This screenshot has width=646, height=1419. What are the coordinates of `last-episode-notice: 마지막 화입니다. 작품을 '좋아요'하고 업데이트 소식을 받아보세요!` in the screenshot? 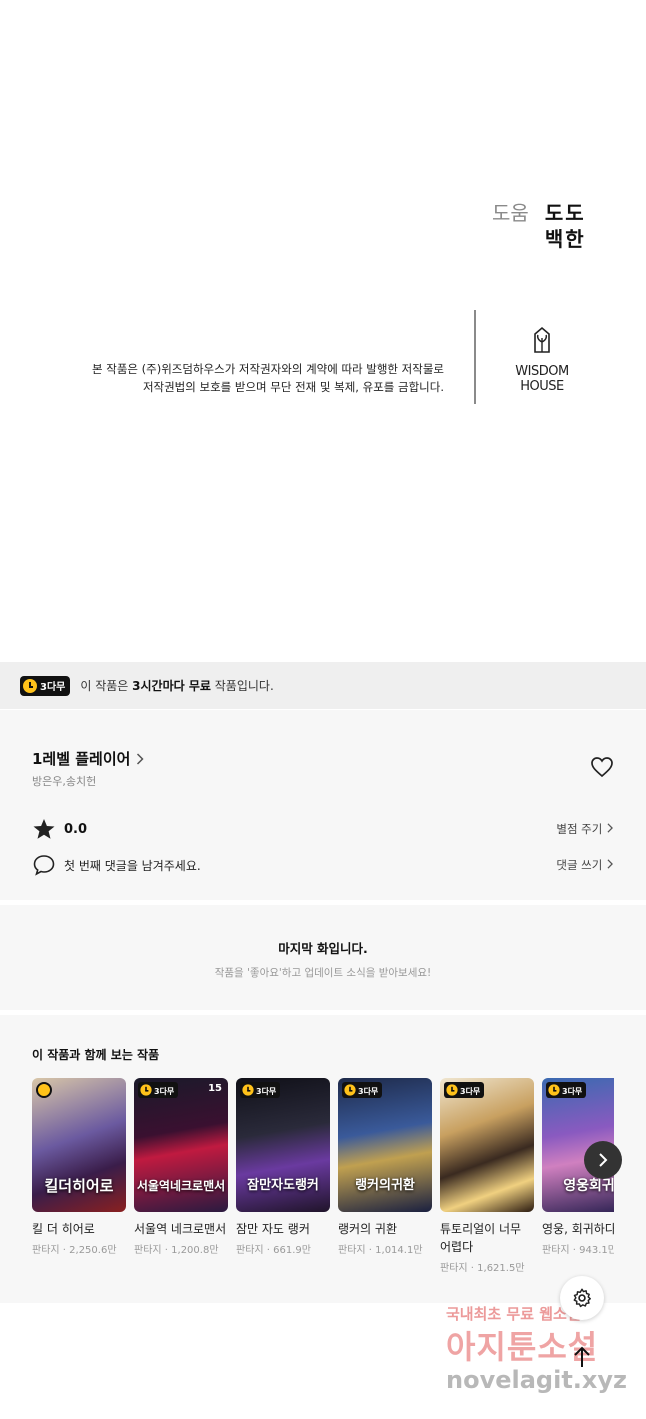 It's located at (323, 957).